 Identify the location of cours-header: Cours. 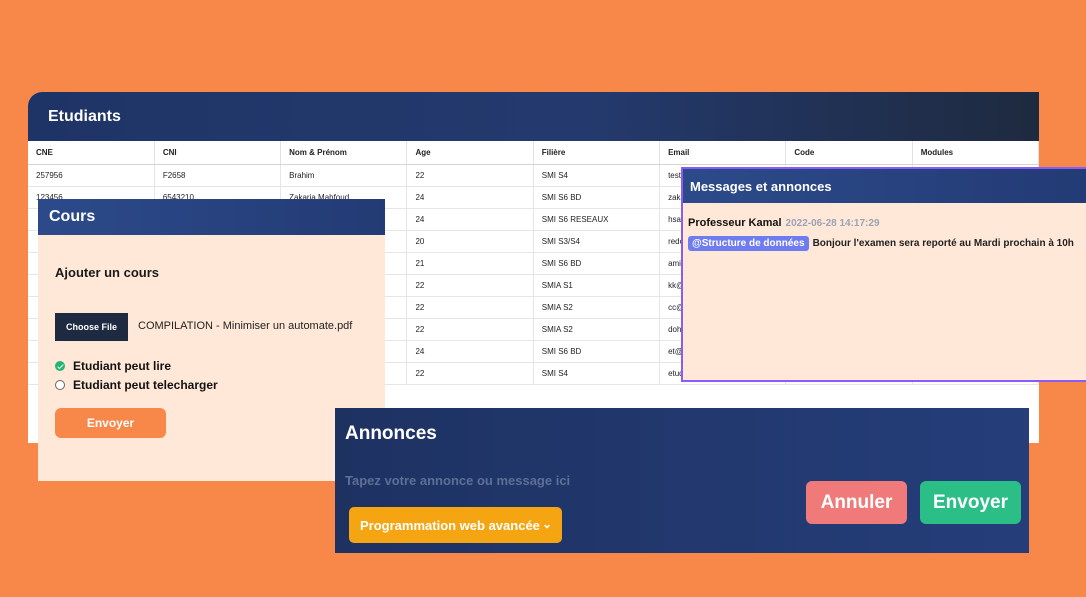
(211, 217).